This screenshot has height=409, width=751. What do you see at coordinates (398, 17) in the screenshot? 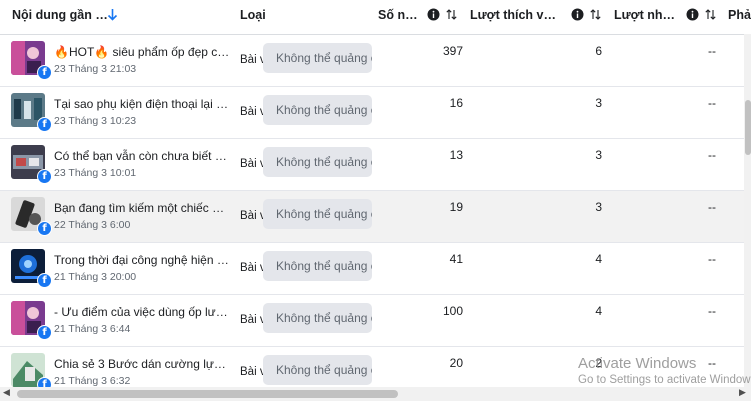
I see `header-reach: Số người tiếp cận` at bounding box center [398, 17].